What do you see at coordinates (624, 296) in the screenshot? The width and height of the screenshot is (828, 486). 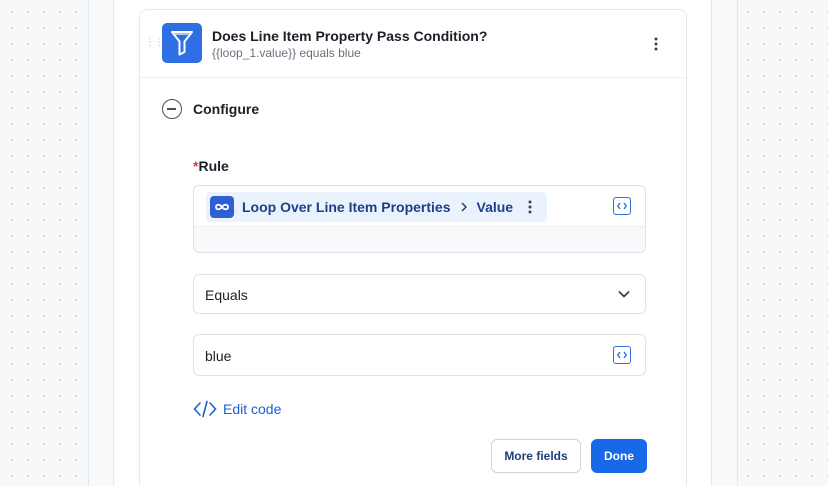 I see `chevron-down-icon` at bounding box center [624, 296].